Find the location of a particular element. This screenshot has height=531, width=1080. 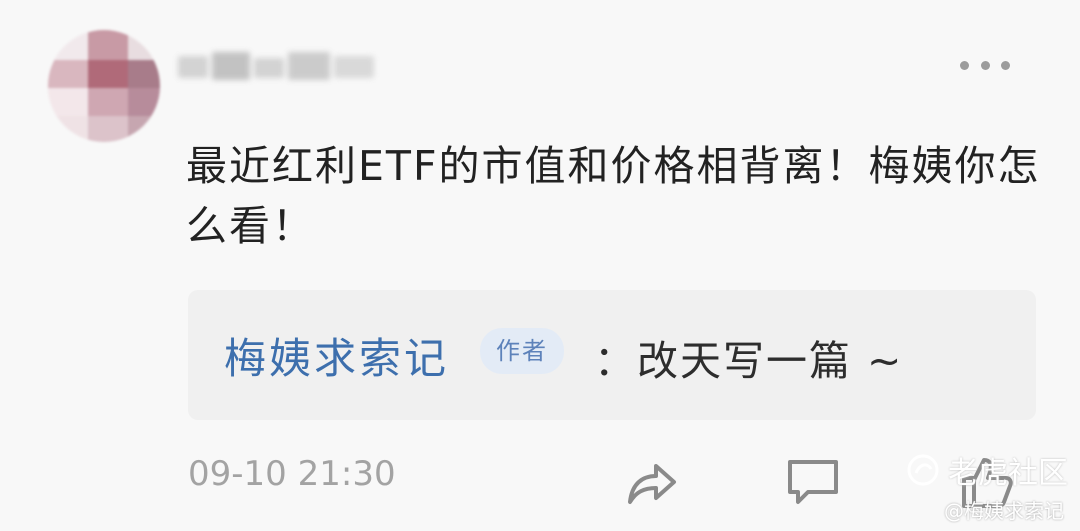

watermark-handle: @梅姨求索记 is located at coordinates (1004, 511).